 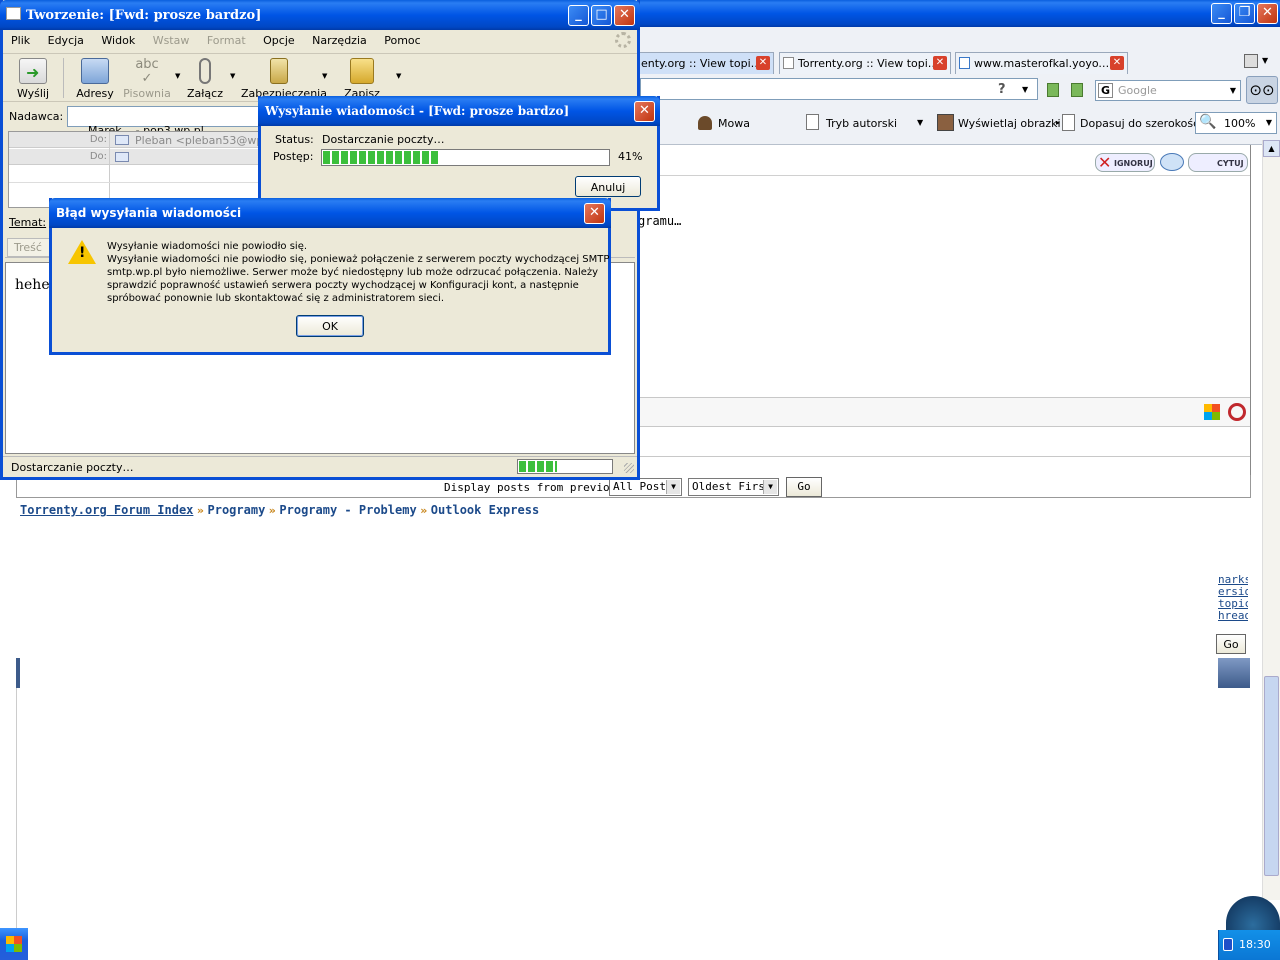 I want to click on menu-format: Format, so click(x=226, y=40).